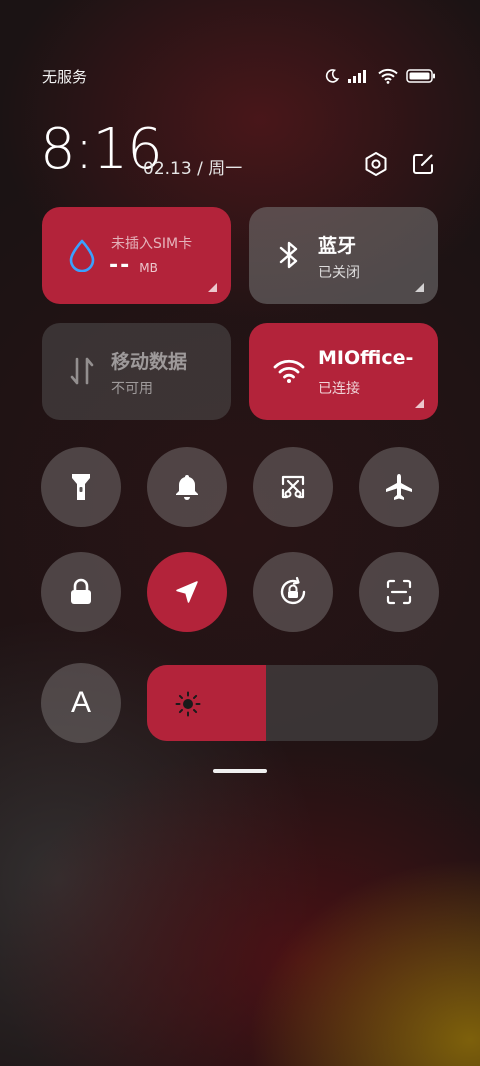 The height and width of the screenshot is (1066, 480). I want to click on location-arrow-icon, so click(187, 592).